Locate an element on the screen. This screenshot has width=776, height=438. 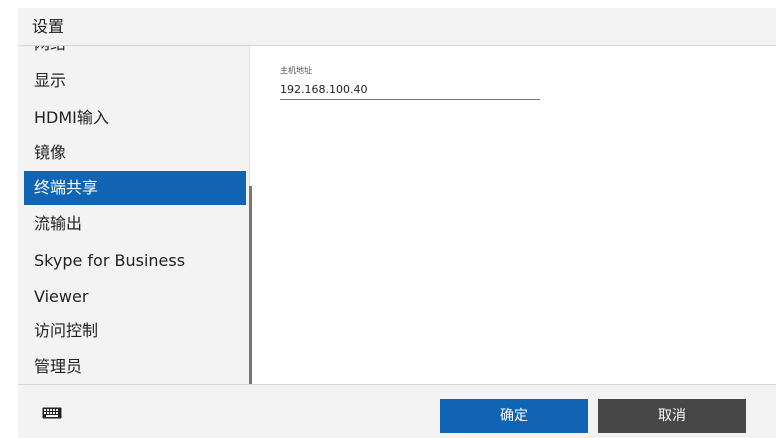
sidebar-item-stream-output: 流输出 is located at coordinates (135, 224).